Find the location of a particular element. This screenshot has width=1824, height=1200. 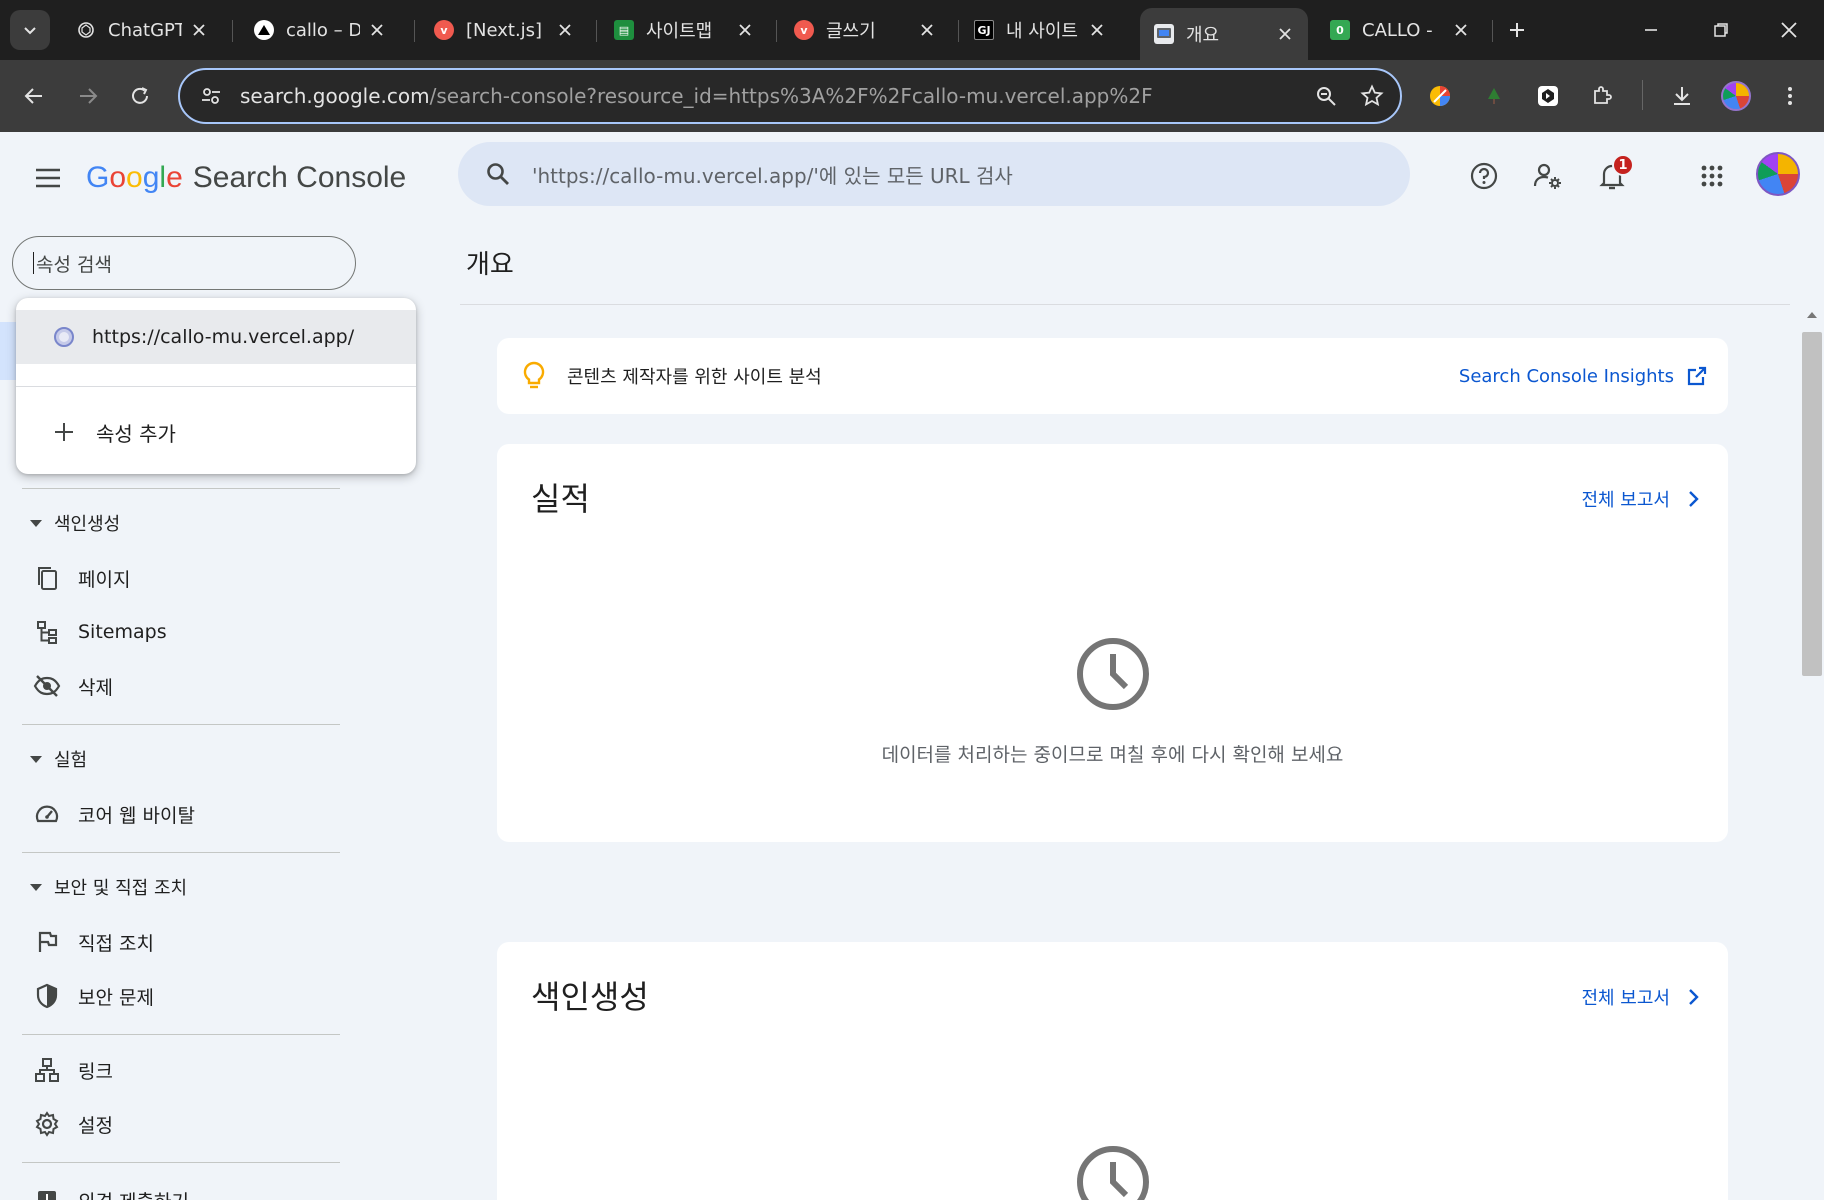

sidebar-item-removals: 삭제 is located at coordinates (190, 686).